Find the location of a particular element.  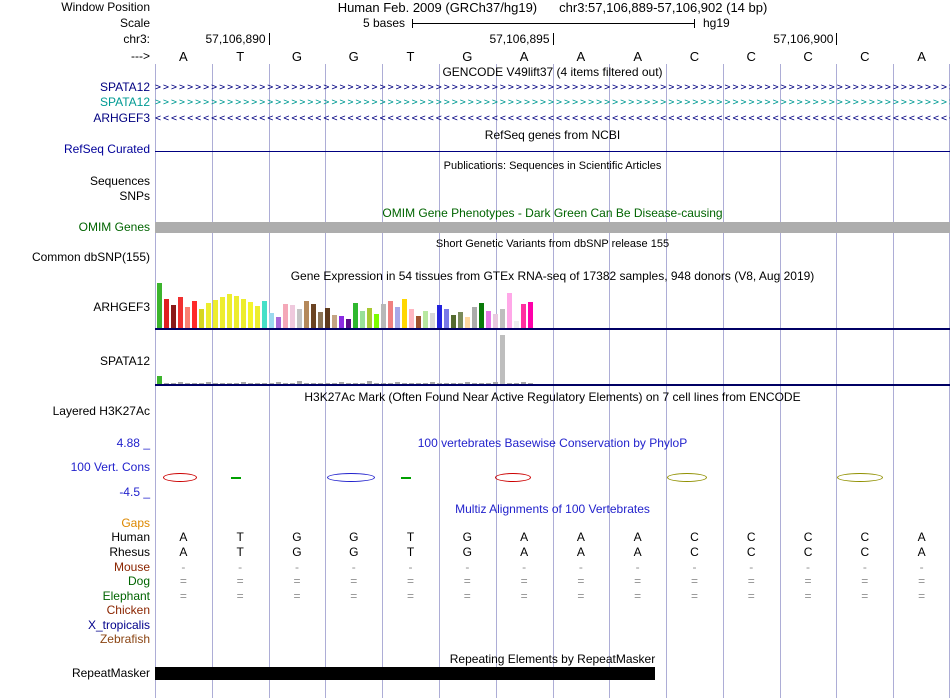

species-label: Dog is located at coordinates (75, 581).